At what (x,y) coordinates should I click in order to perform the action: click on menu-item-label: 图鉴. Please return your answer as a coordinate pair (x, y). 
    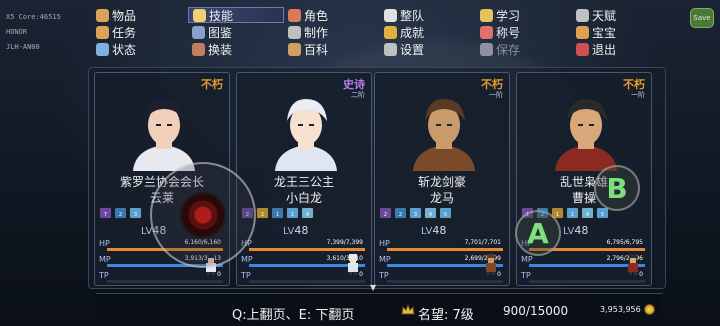
    Looking at the image, I should click on (220, 32).